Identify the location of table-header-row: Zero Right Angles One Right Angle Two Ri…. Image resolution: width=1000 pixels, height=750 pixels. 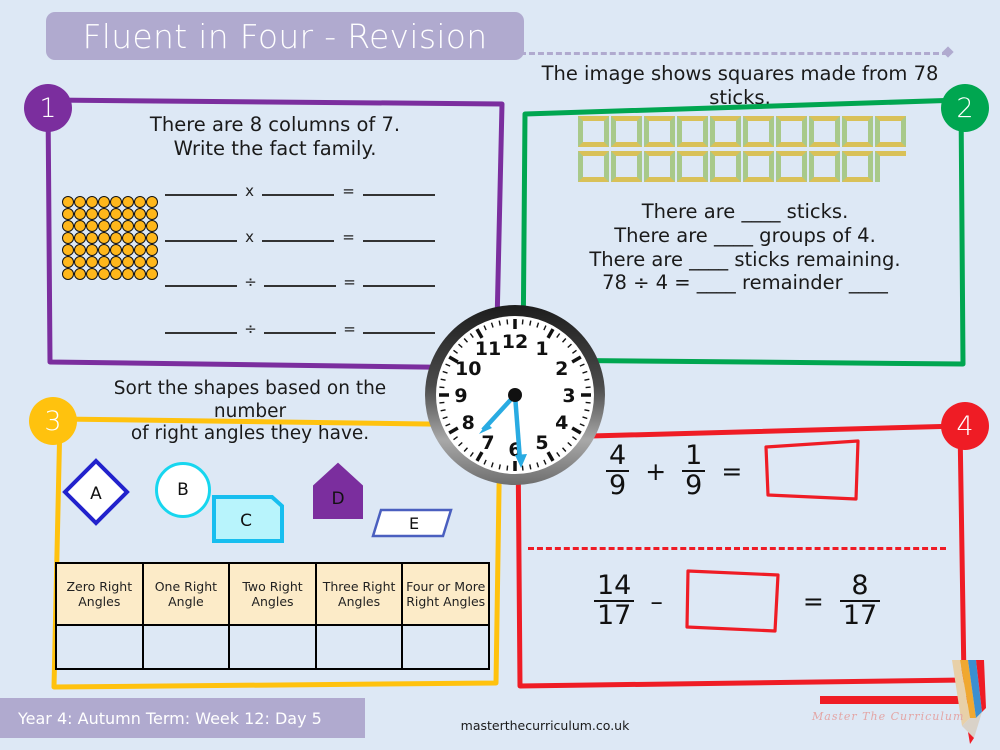
(272, 594).